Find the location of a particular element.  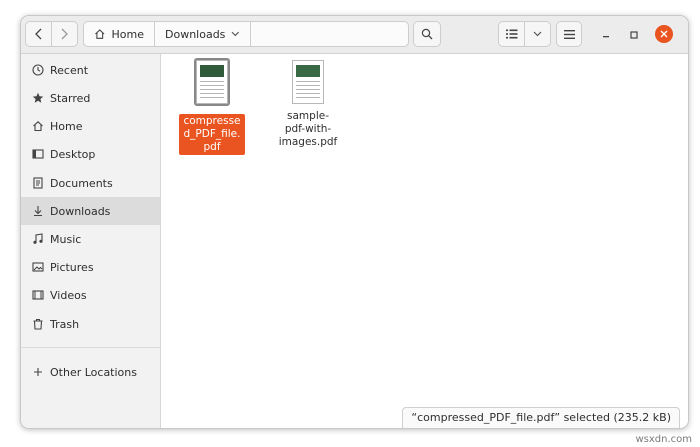

sidebar-item-starred: Starred is located at coordinates (90, 98).